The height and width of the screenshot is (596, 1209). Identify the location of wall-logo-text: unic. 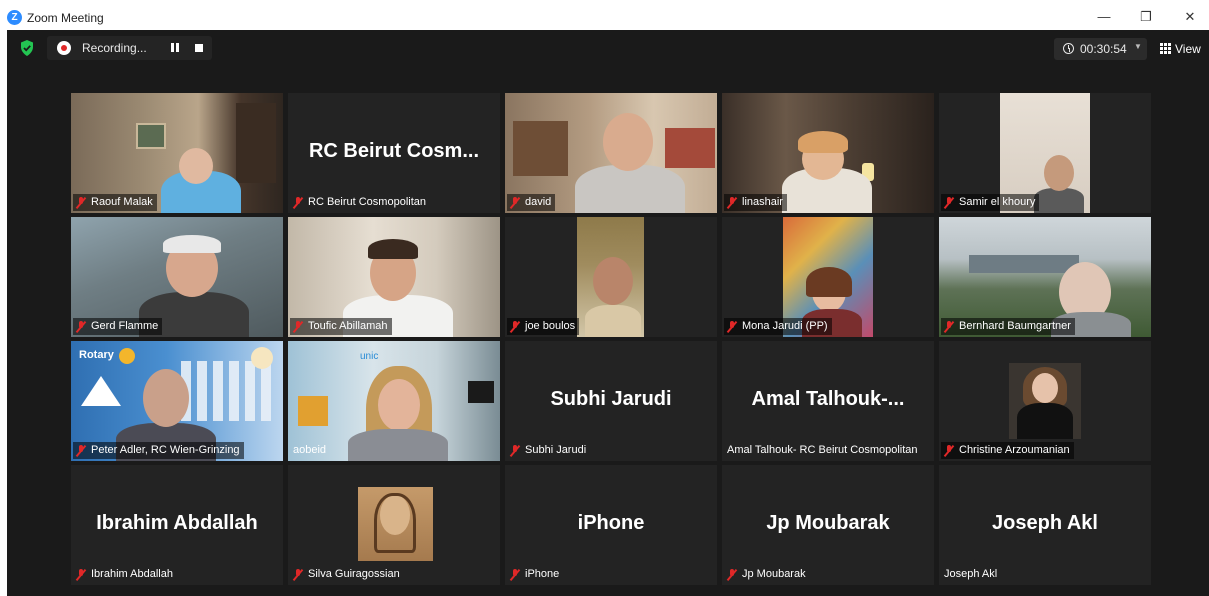
(369, 356).